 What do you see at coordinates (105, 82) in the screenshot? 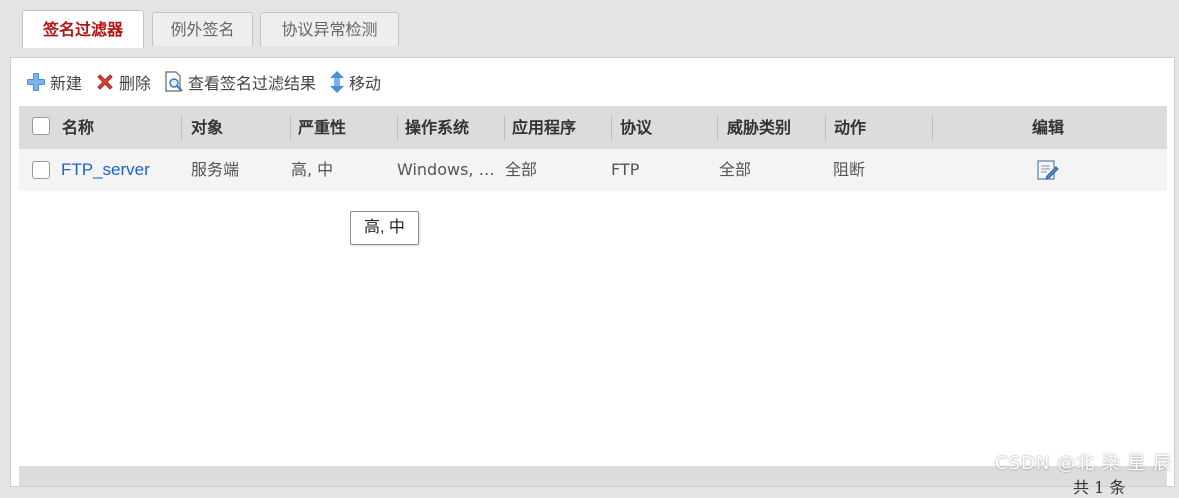
I see `delete-x-icon` at bounding box center [105, 82].